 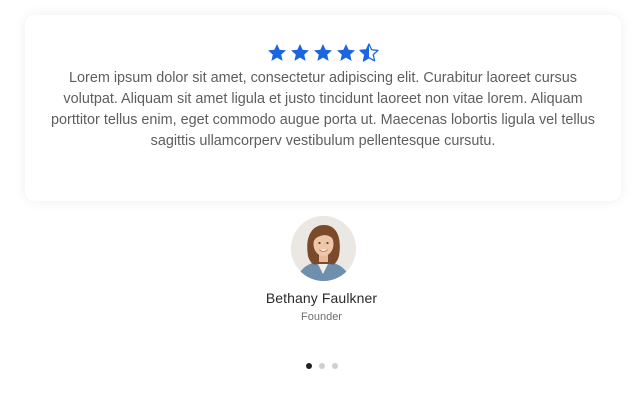 I want to click on author-role: Founder, so click(x=321, y=317).